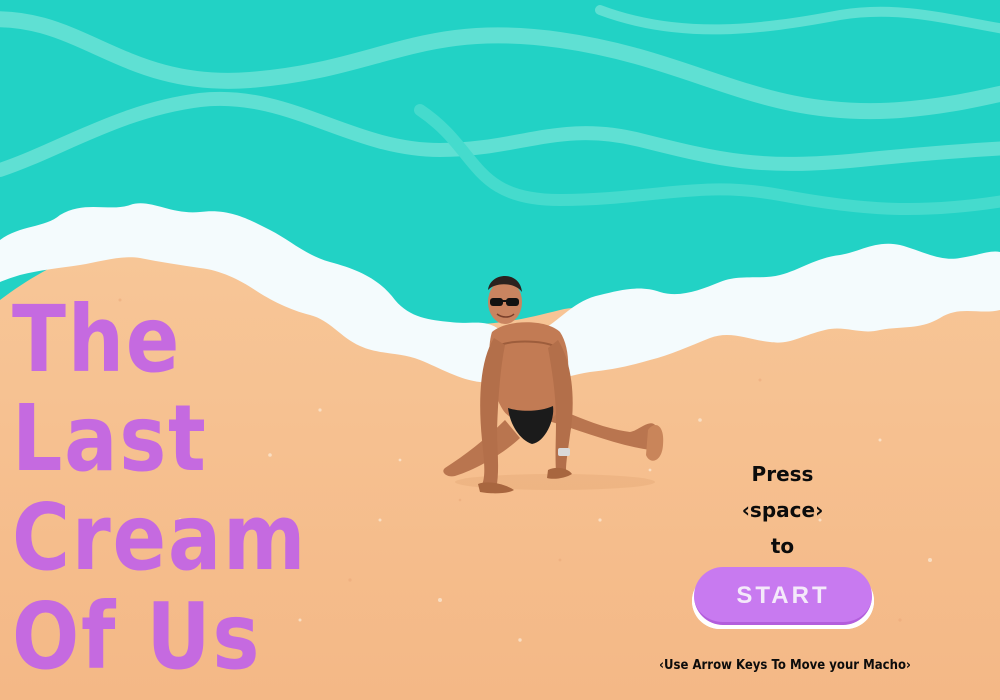  I want to click on prompt-to: to, so click(782, 546).